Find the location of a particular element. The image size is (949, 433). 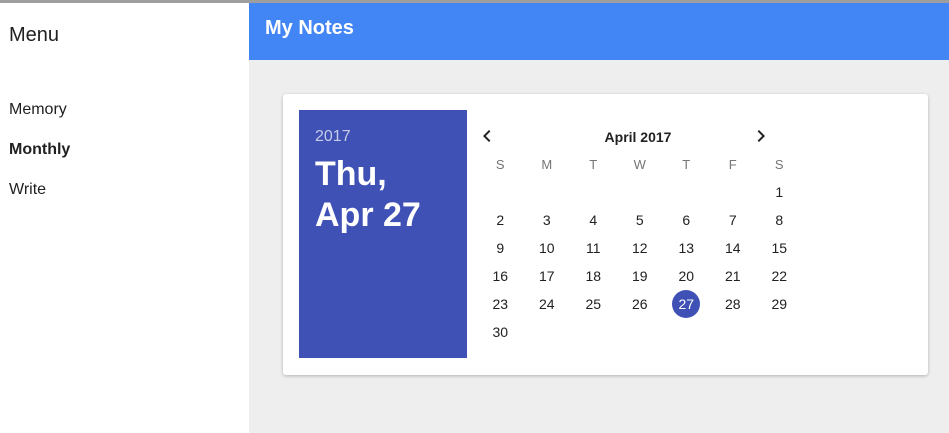

calendar-day: 11 is located at coordinates (593, 248).